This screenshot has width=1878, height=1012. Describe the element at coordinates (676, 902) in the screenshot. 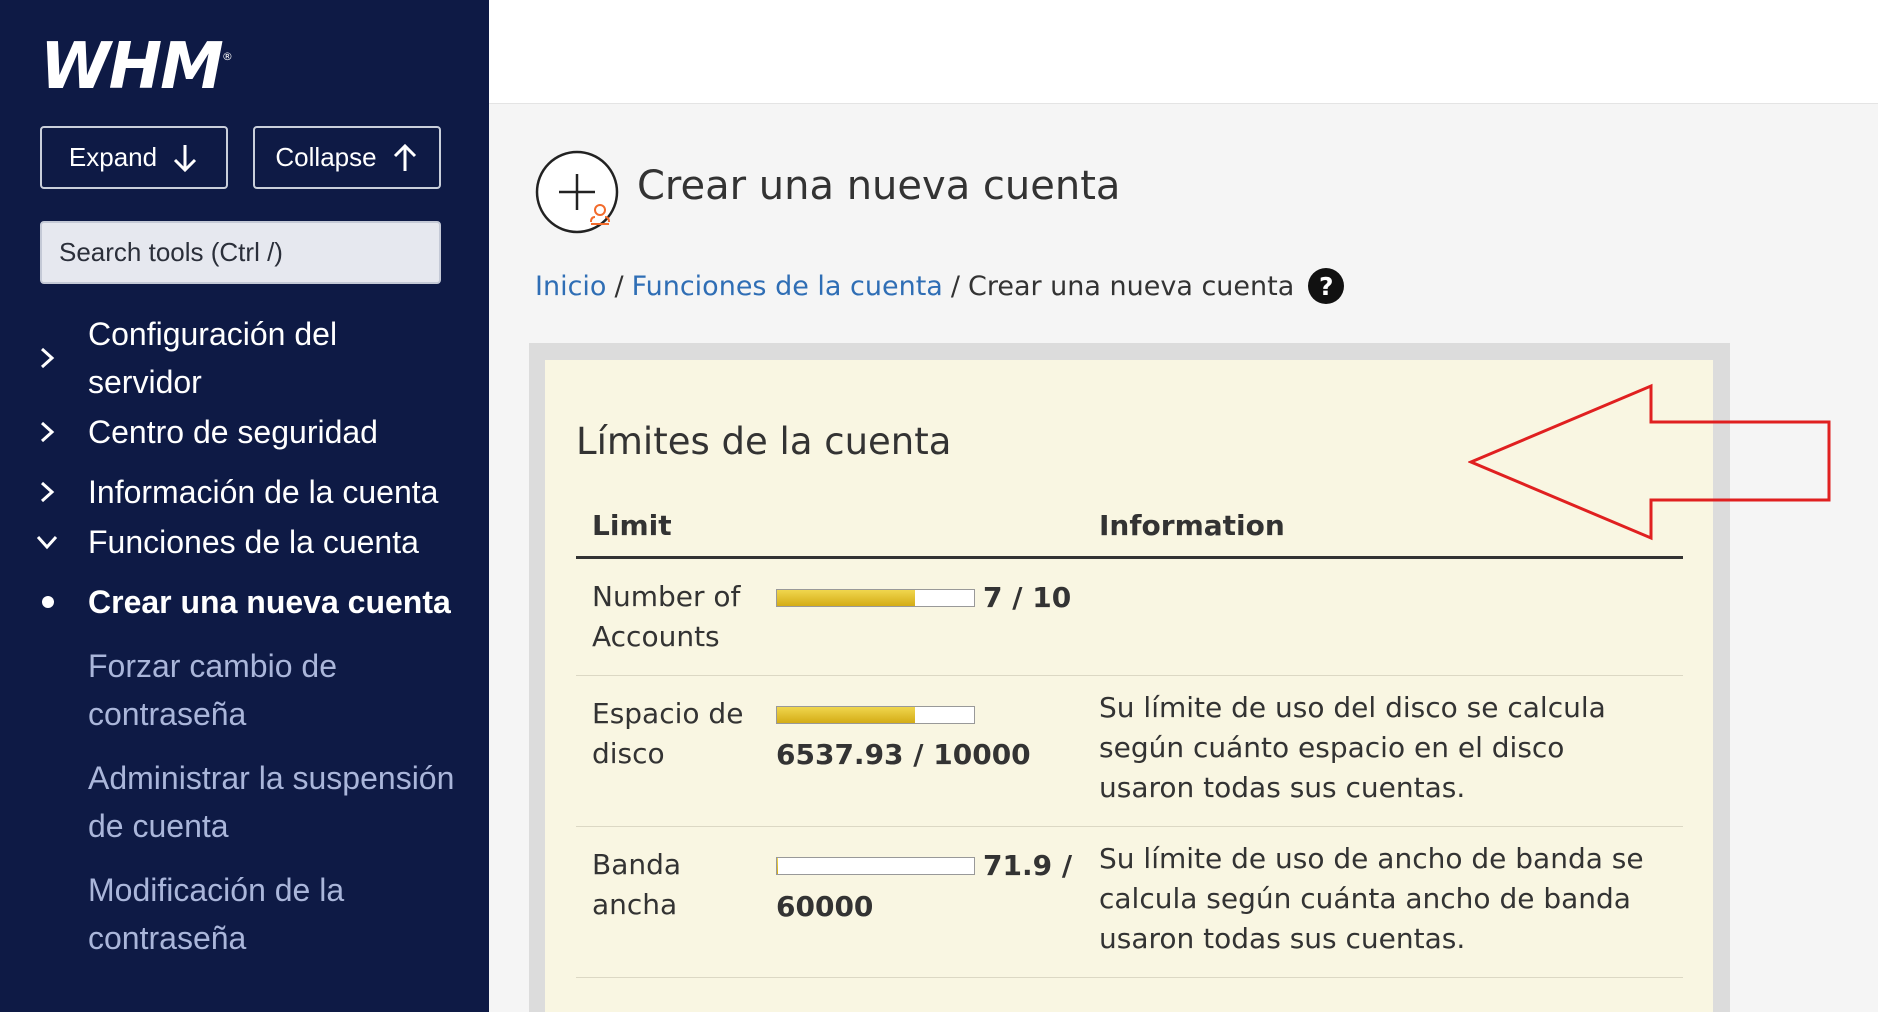

I see `limit-name: Banda ancha` at that location.